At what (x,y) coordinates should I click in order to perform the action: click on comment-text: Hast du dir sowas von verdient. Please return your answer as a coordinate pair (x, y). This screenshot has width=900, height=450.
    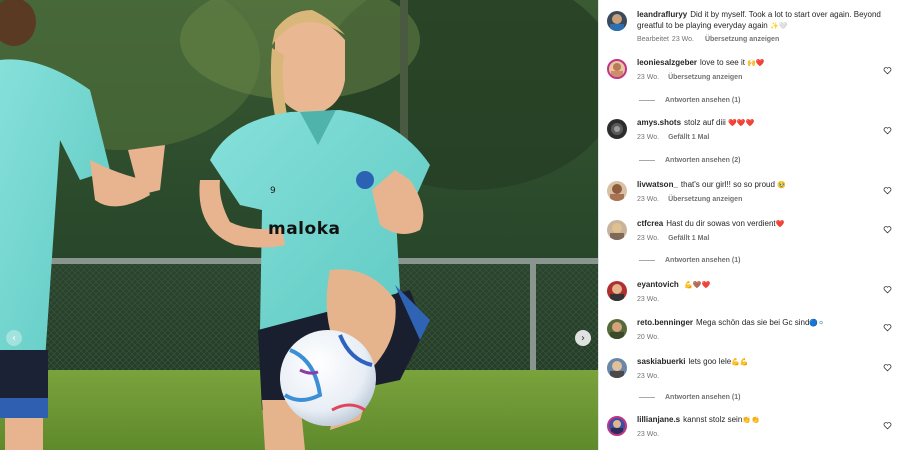
    Looking at the image, I should click on (721, 223).